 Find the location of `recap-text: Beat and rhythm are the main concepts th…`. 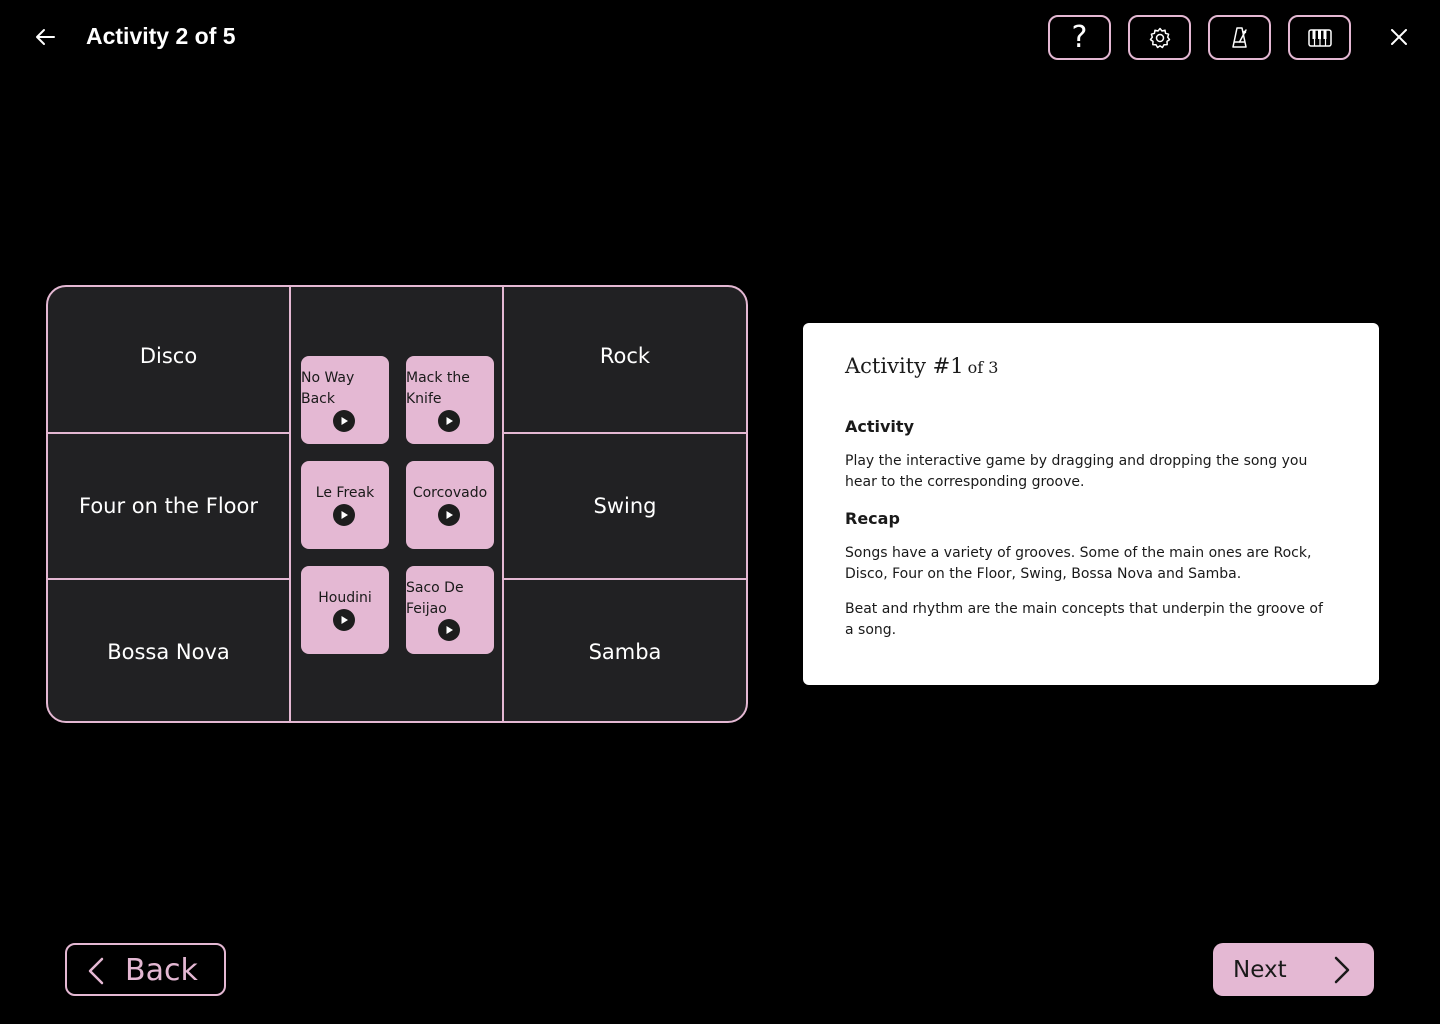

recap-text: Beat and rhythm are the main concepts th… is located at coordinates (1084, 619).